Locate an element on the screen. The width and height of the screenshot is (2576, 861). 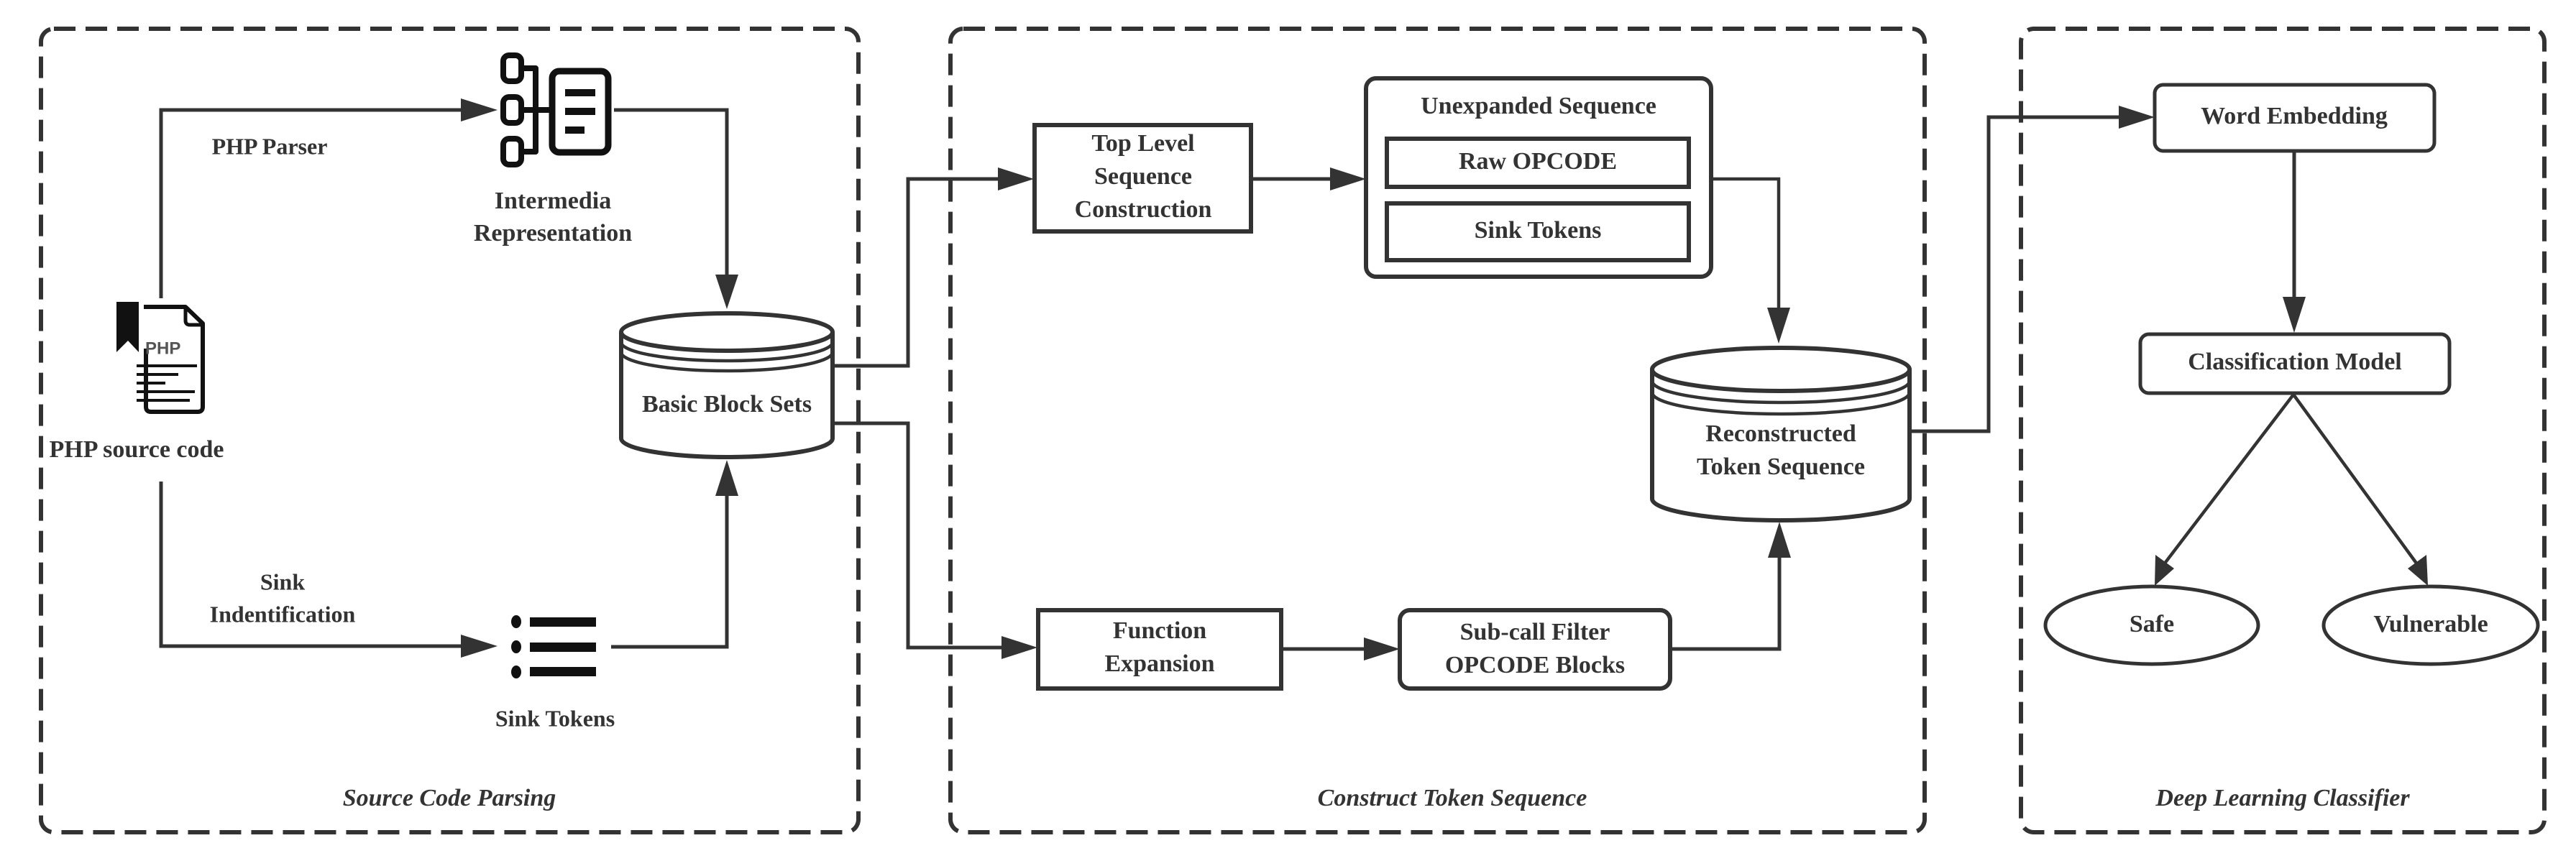
classification-model-label: Classification Model is located at coordinates (2294, 362).